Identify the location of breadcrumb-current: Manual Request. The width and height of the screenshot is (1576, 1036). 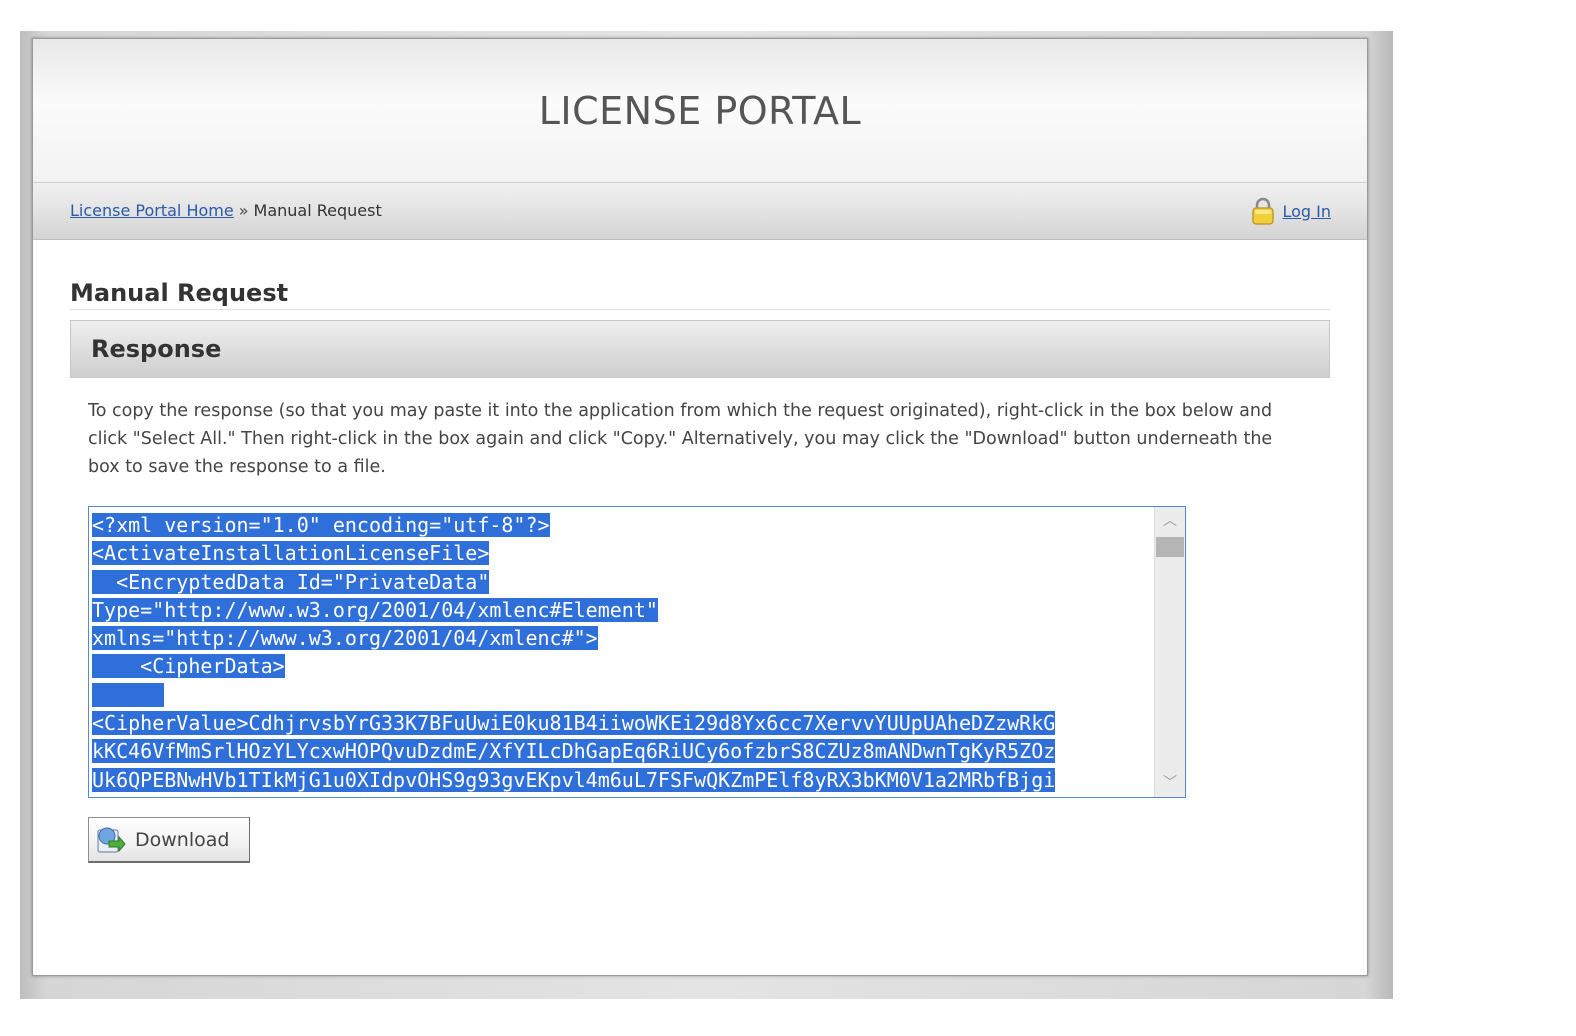
(317, 210).